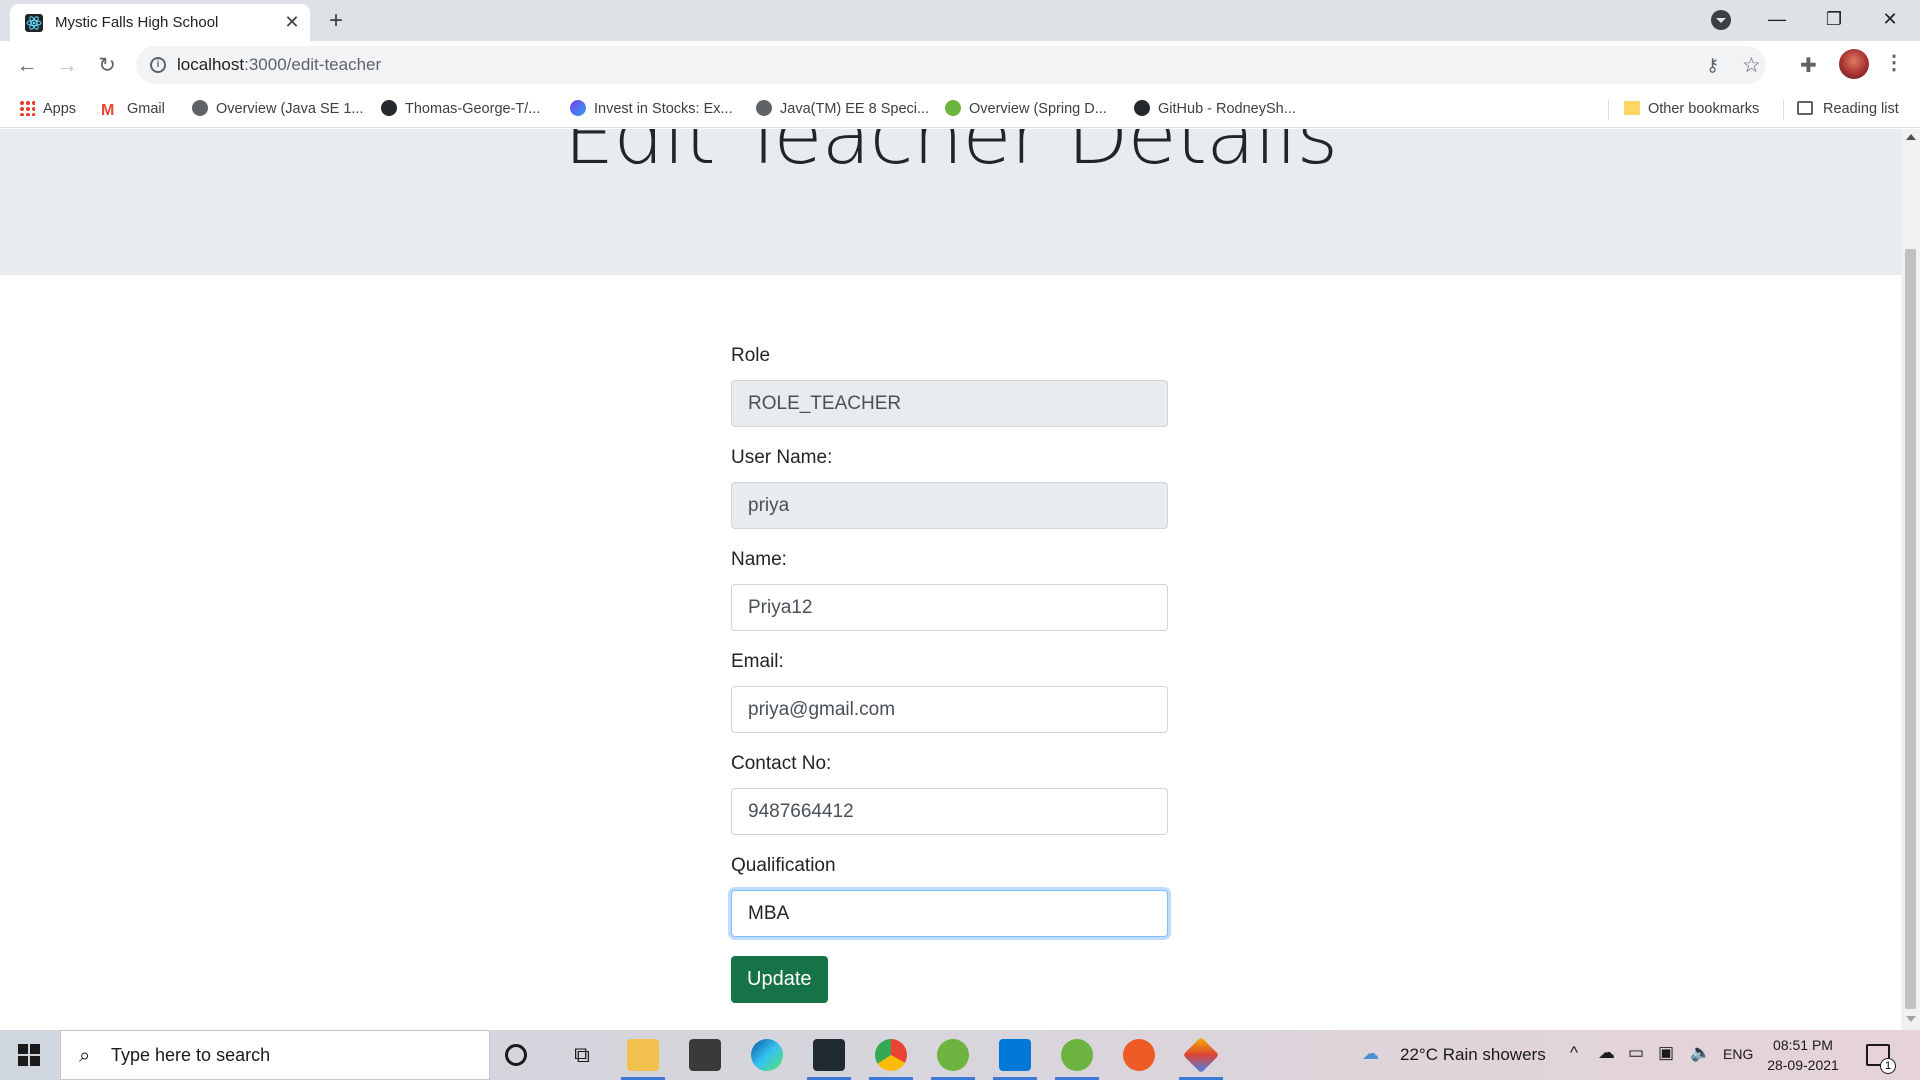 The image size is (1920, 1080). Describe the element at coordinates (950, 155) in the screenshot. I see `page-title: Edit Teacher Details` at that location.